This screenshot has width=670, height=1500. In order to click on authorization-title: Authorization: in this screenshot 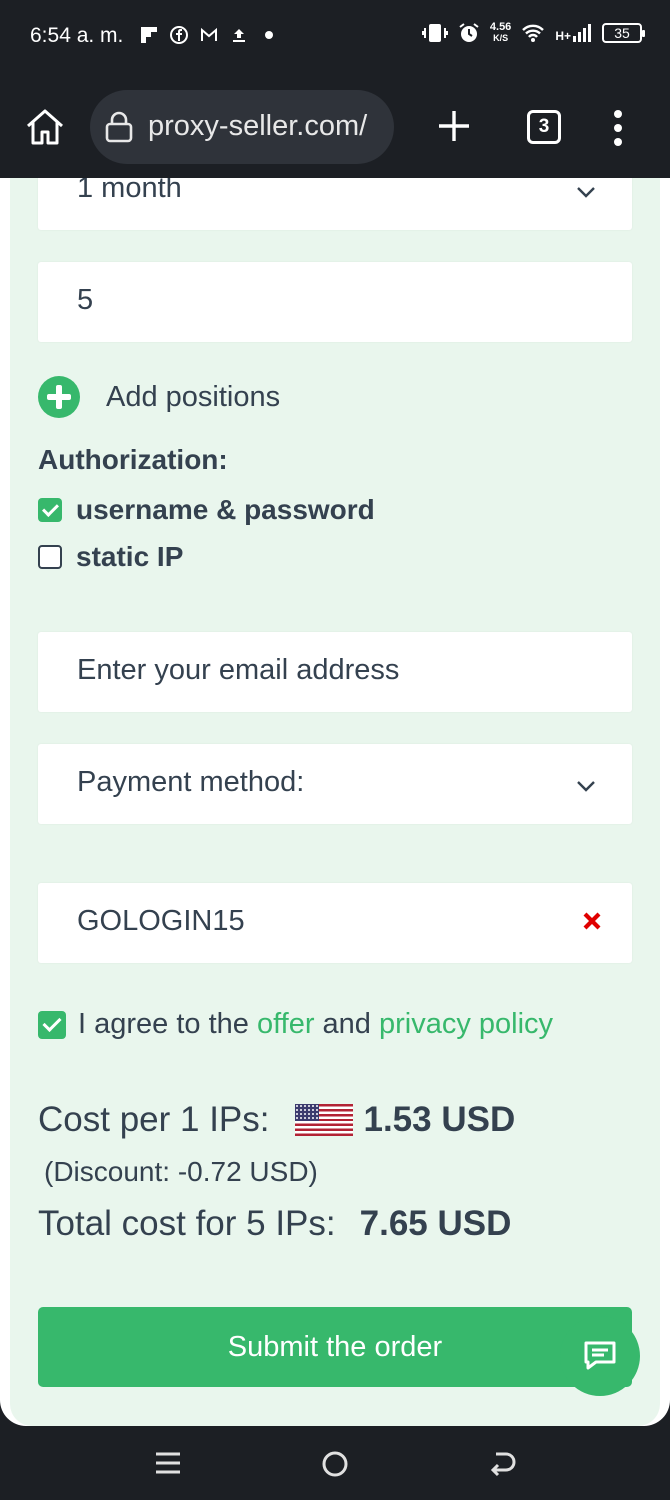, I will do `click(133, 459)`.